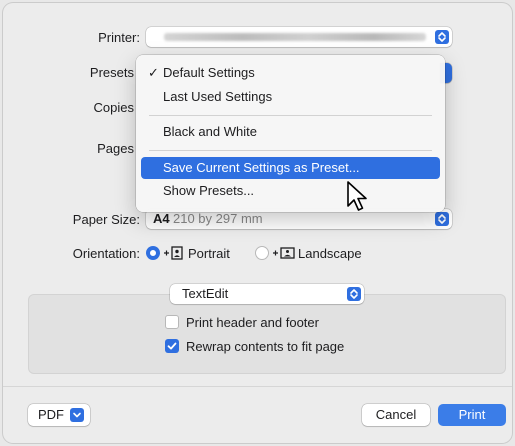 Image resolution: width=515 pixels, height=446 pixels. I want to click on landscape-orientation-icon, so click(284, 253).